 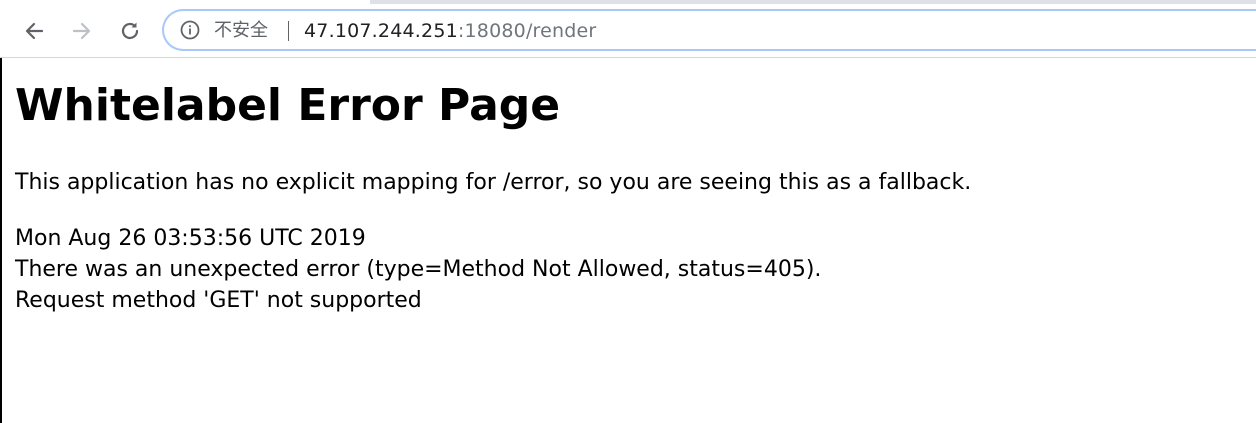 I want to click on back-arrow-icon, so click(x=34, y=31).